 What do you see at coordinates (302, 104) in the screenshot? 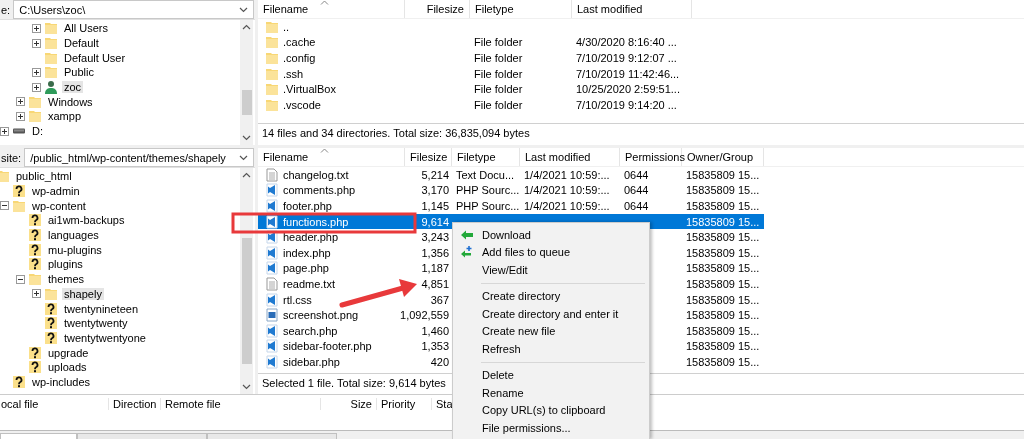
I see `file-name: .vscode` at bounding box center [302, 104].